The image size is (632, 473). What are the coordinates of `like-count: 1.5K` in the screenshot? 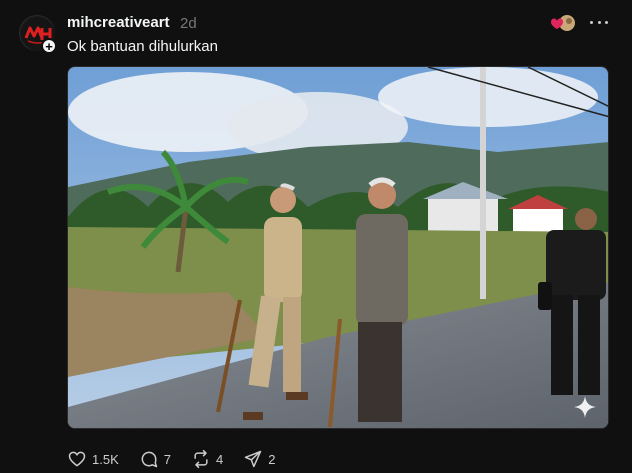 It's located at (105, 459).